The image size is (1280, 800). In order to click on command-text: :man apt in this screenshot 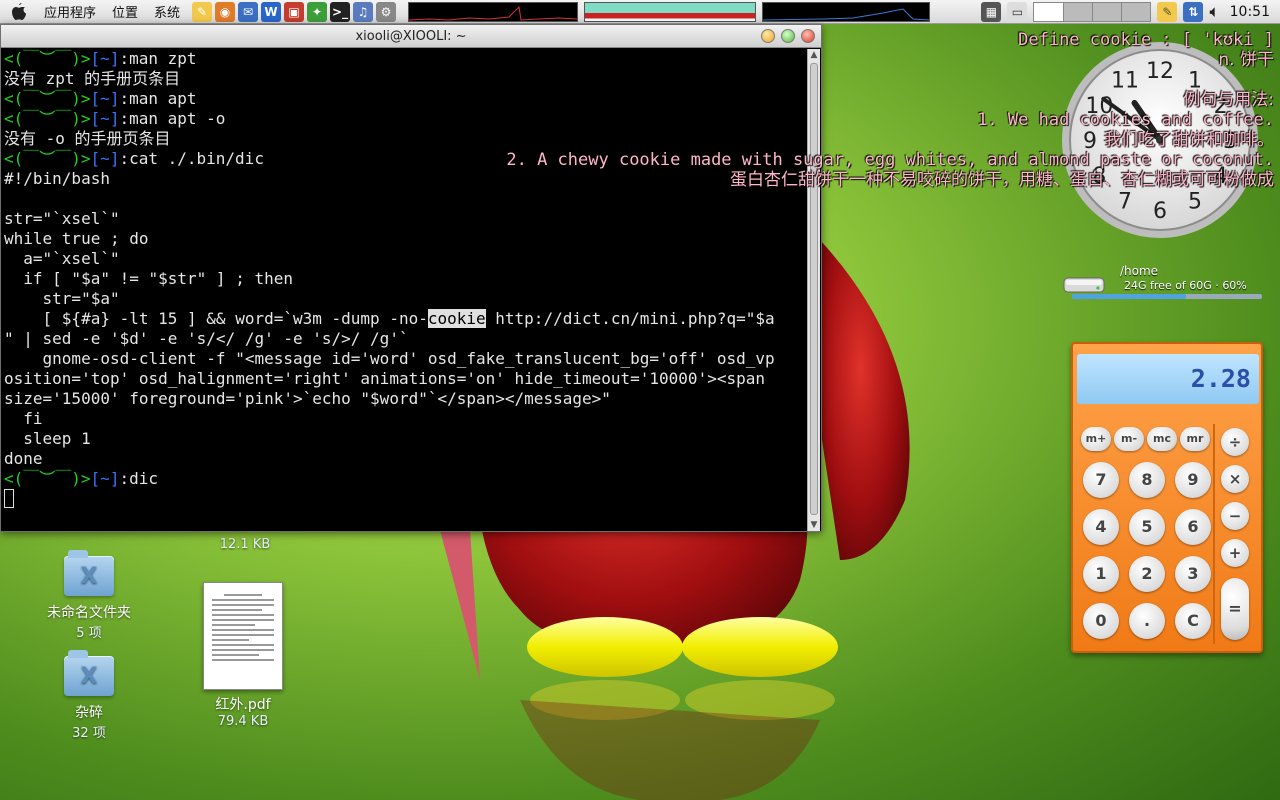, I will do `click(158, 98)`.